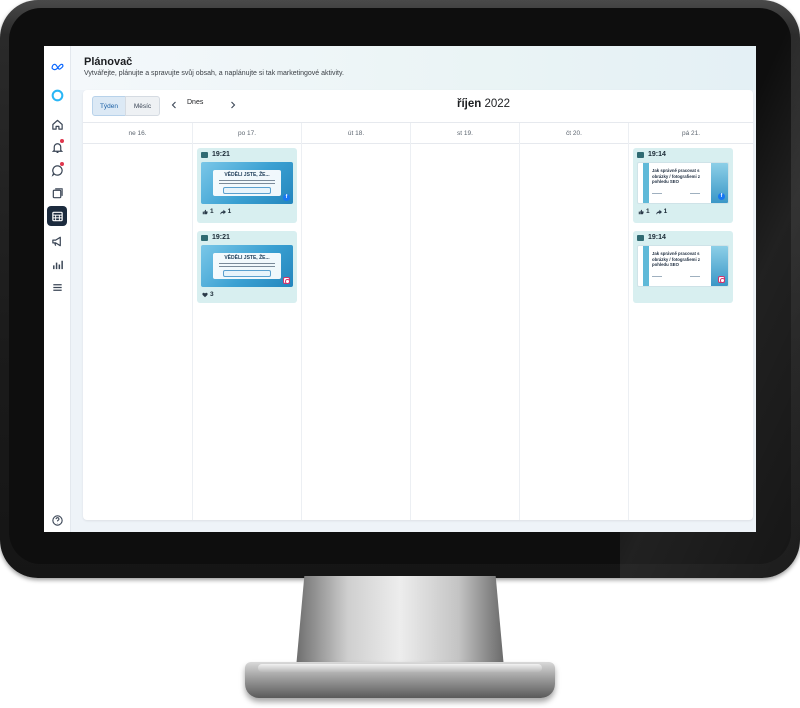 The image size is (800, 708). What do you see at coordinates (247, 183) in the screenshot?
I see `post-thumbnail: VĚDĚLI JSTE, ŽE... f` at bounding box center [247, 183].